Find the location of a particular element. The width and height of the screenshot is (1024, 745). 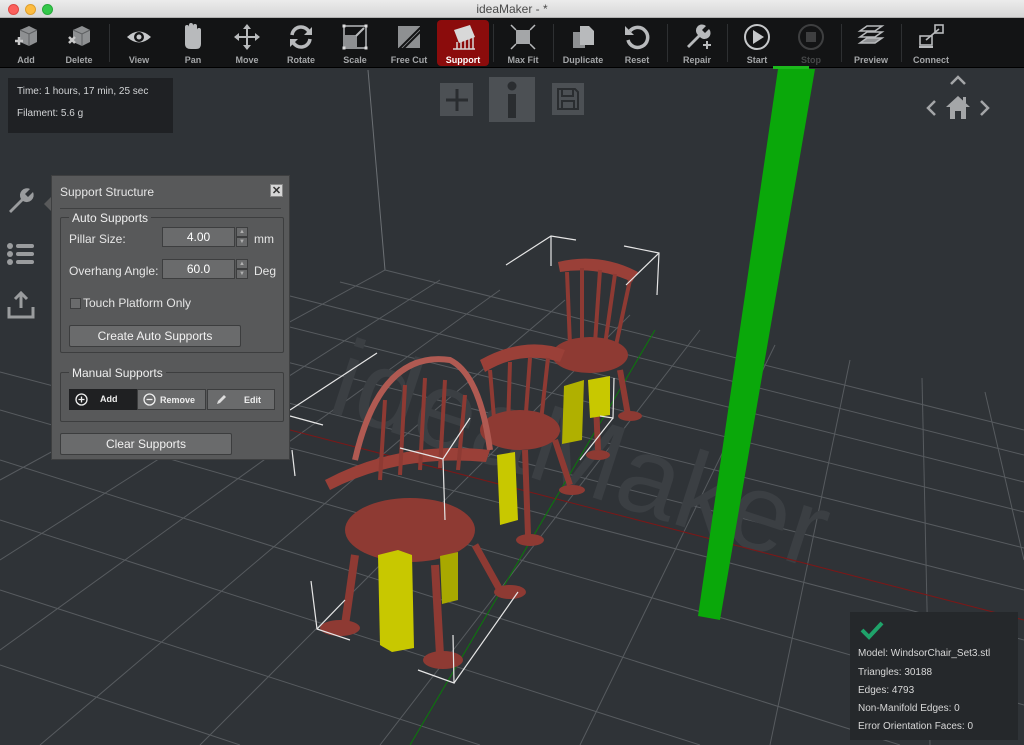

plus-icon is located at coordinates (456, 99).